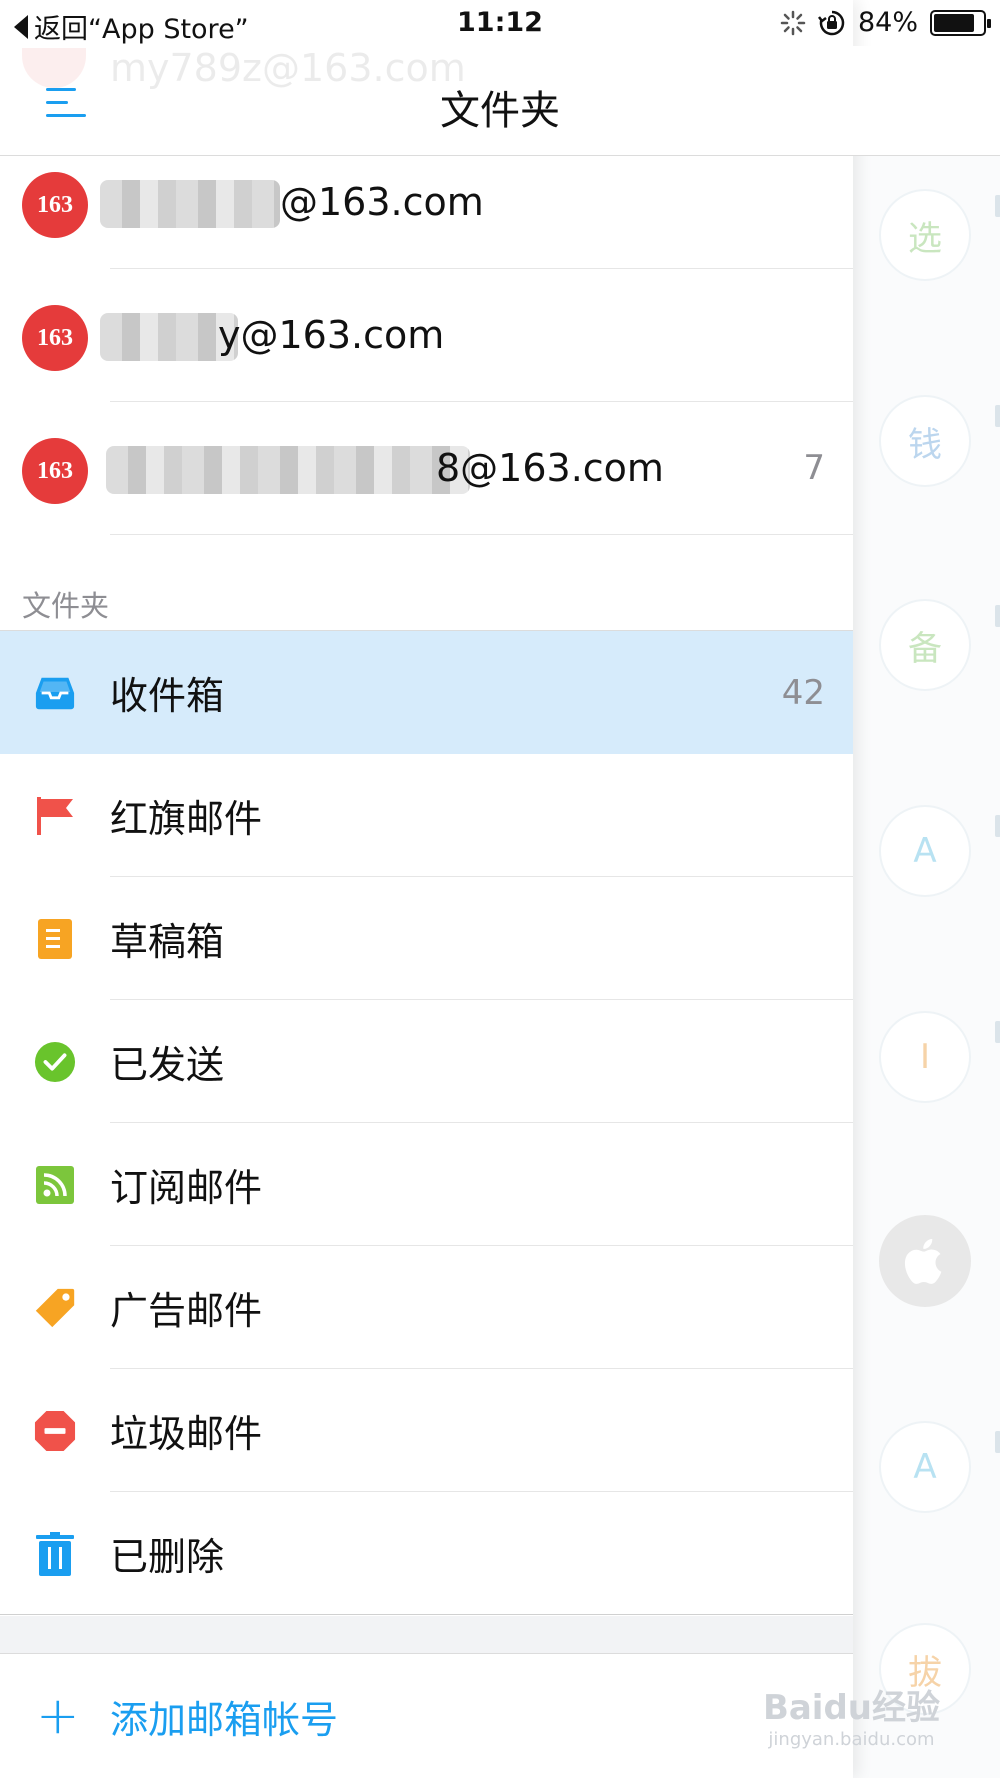  What do you see at coordinates (925, 235) in the screenshot?
I see `sender-avatar: 选` at bounding box center [925, 235].